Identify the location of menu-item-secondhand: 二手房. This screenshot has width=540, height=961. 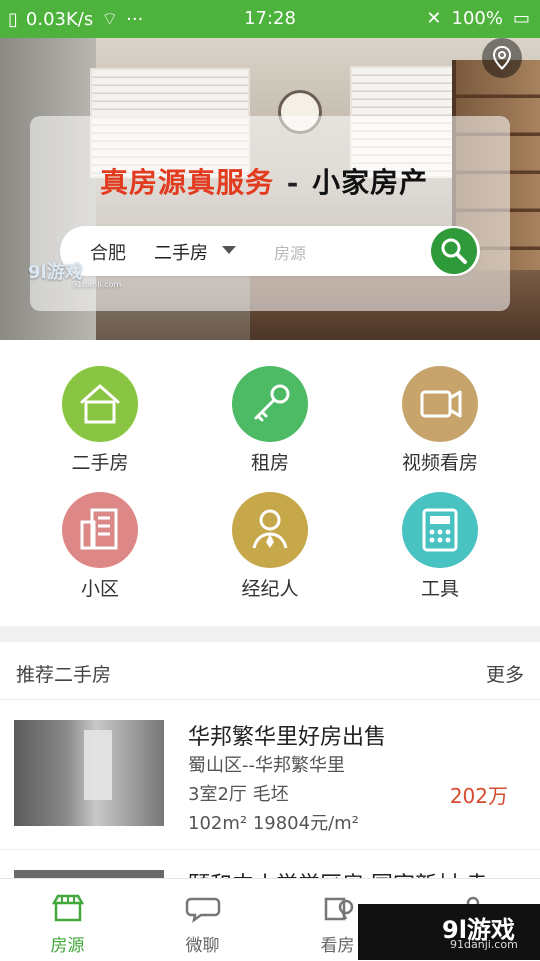
(100, 426).